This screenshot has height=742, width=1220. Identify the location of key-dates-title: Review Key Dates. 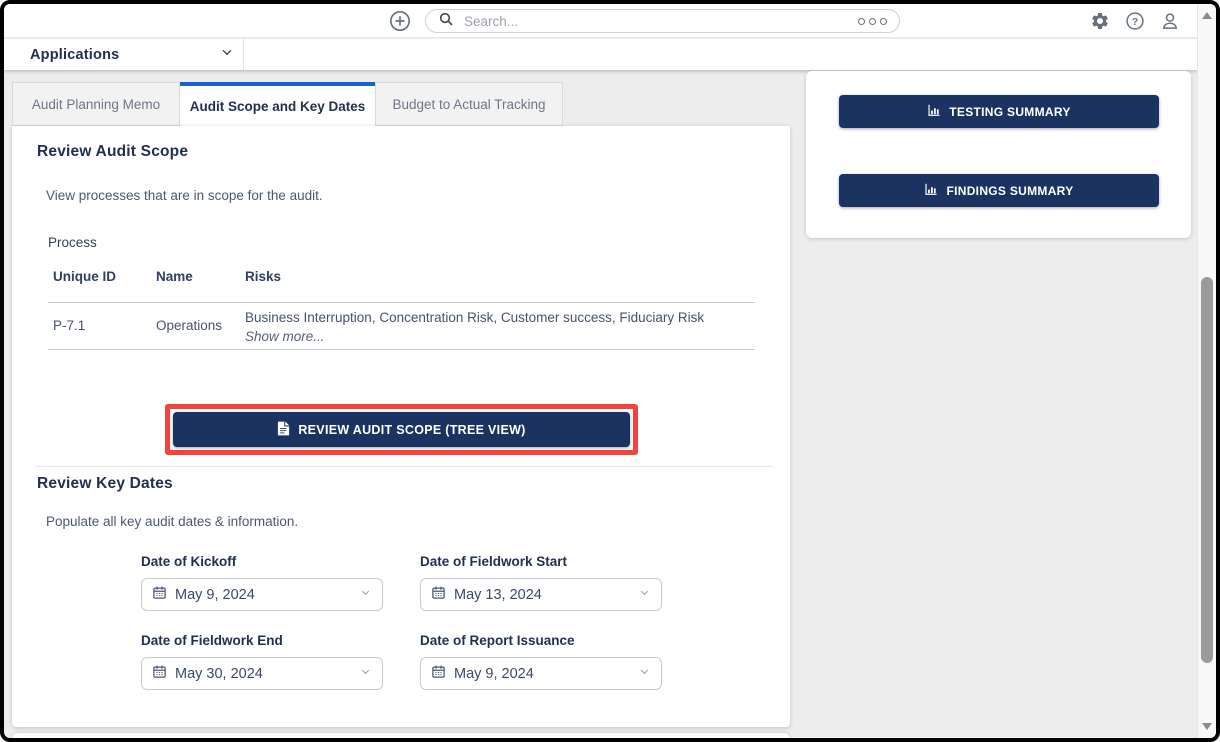
(105, 483).